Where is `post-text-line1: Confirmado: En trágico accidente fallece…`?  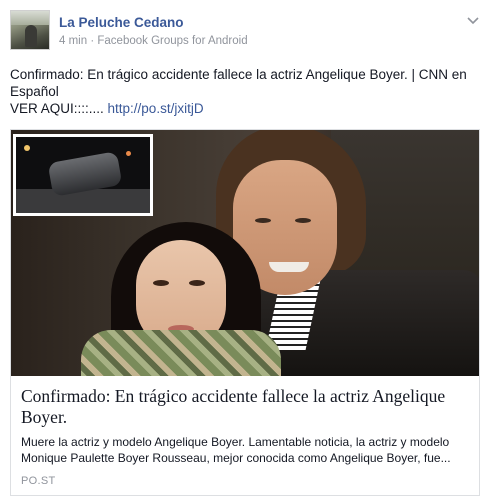
post-text-line1: Confirmado: En trágico accidente fallece… is located at coordinates (238, 83).